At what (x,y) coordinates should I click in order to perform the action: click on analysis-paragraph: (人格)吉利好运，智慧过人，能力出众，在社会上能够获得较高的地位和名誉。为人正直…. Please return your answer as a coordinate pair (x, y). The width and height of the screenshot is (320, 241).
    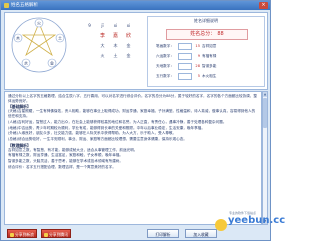
    Looking at the image, I should click on (117, 121).